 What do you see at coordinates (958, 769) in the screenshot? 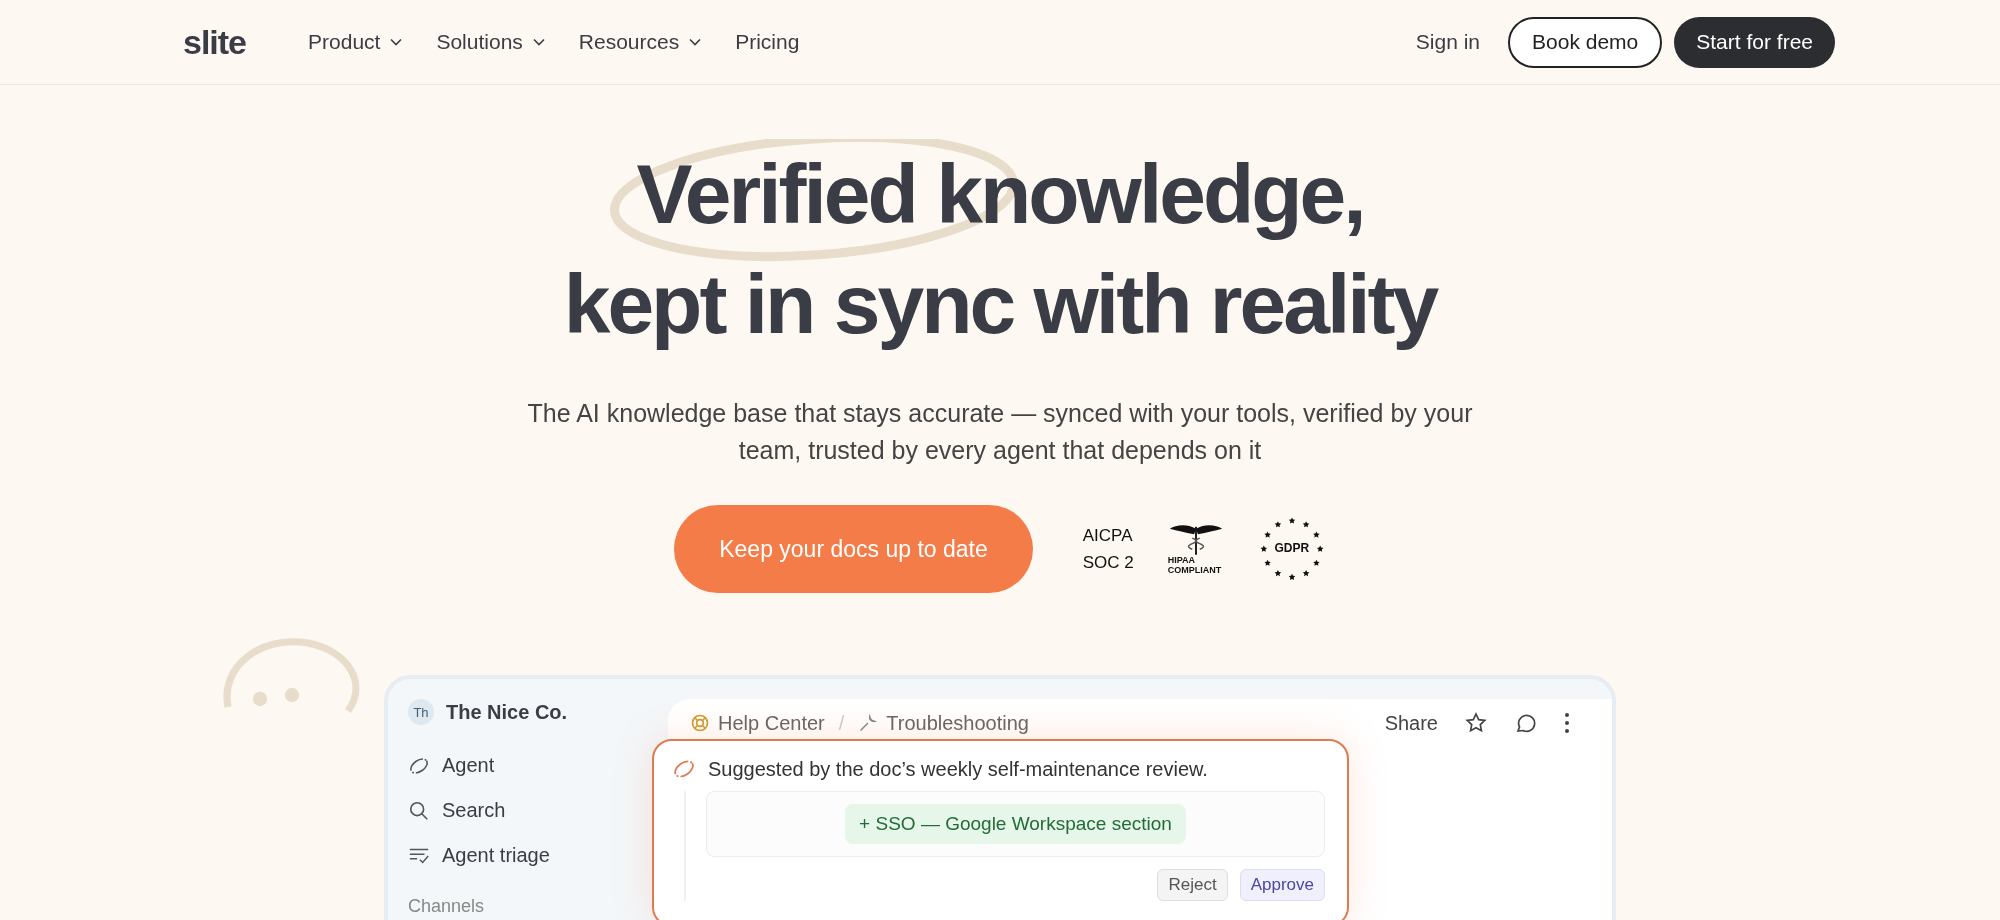
I see `suggestion-text: Suggested by the doc’s weekly self-maintenance review.` at bounding box center [958, 769].